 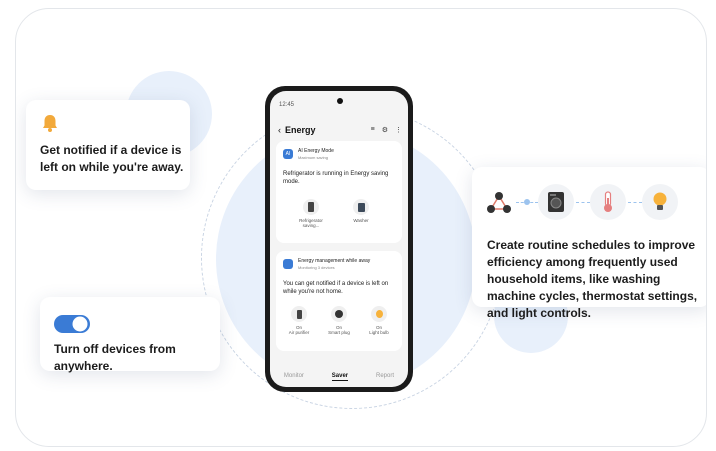 What do you see at coordinates (499, 205) in the screenshot?
I see `routine-nodes-icon` at bounding box center [499, 205].